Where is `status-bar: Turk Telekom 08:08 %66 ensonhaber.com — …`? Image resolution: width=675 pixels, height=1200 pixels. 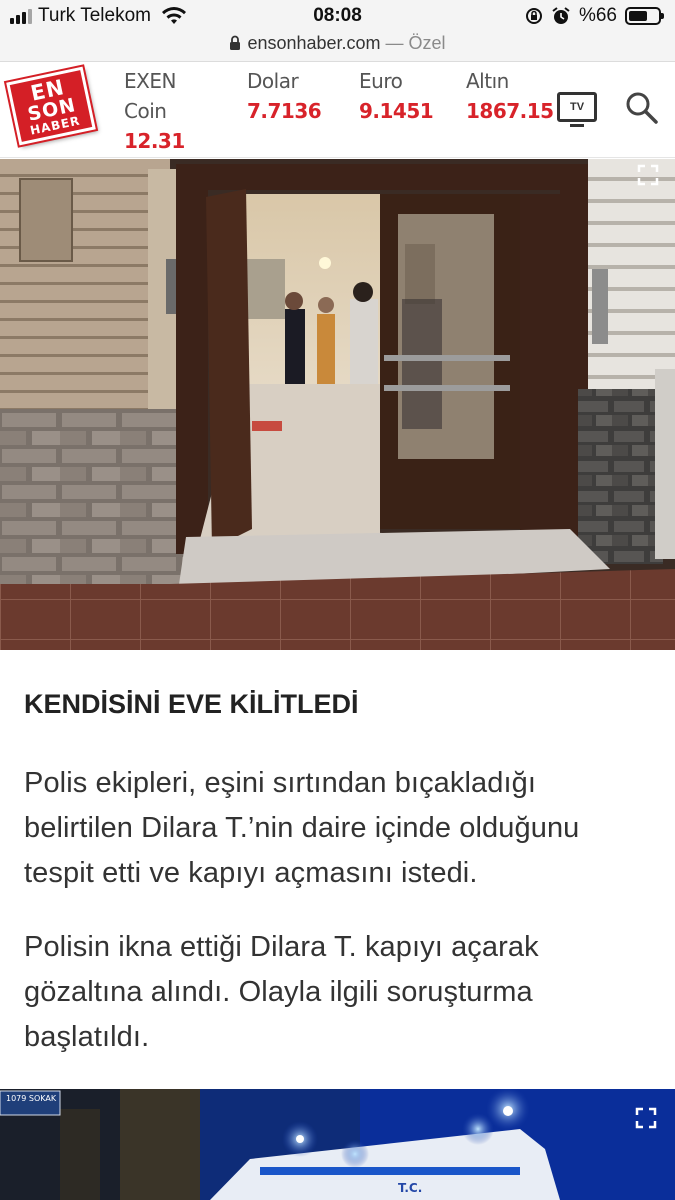 status-bar: Turk Telekom 08:08 %66 ensonhaber.com — … is located at coordinates (337, 31).